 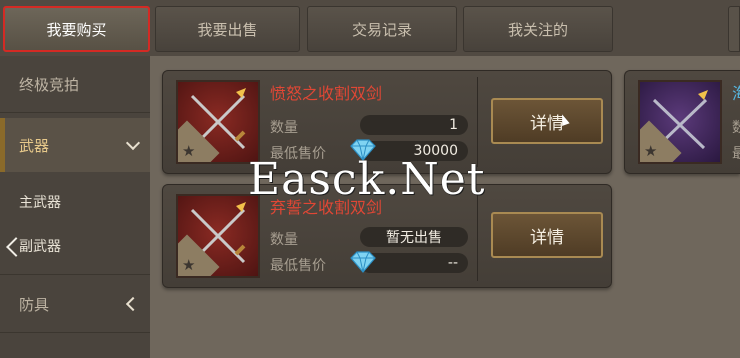 I want to click on tab-watchlist: 我关注的, so click(x=538, y=29).